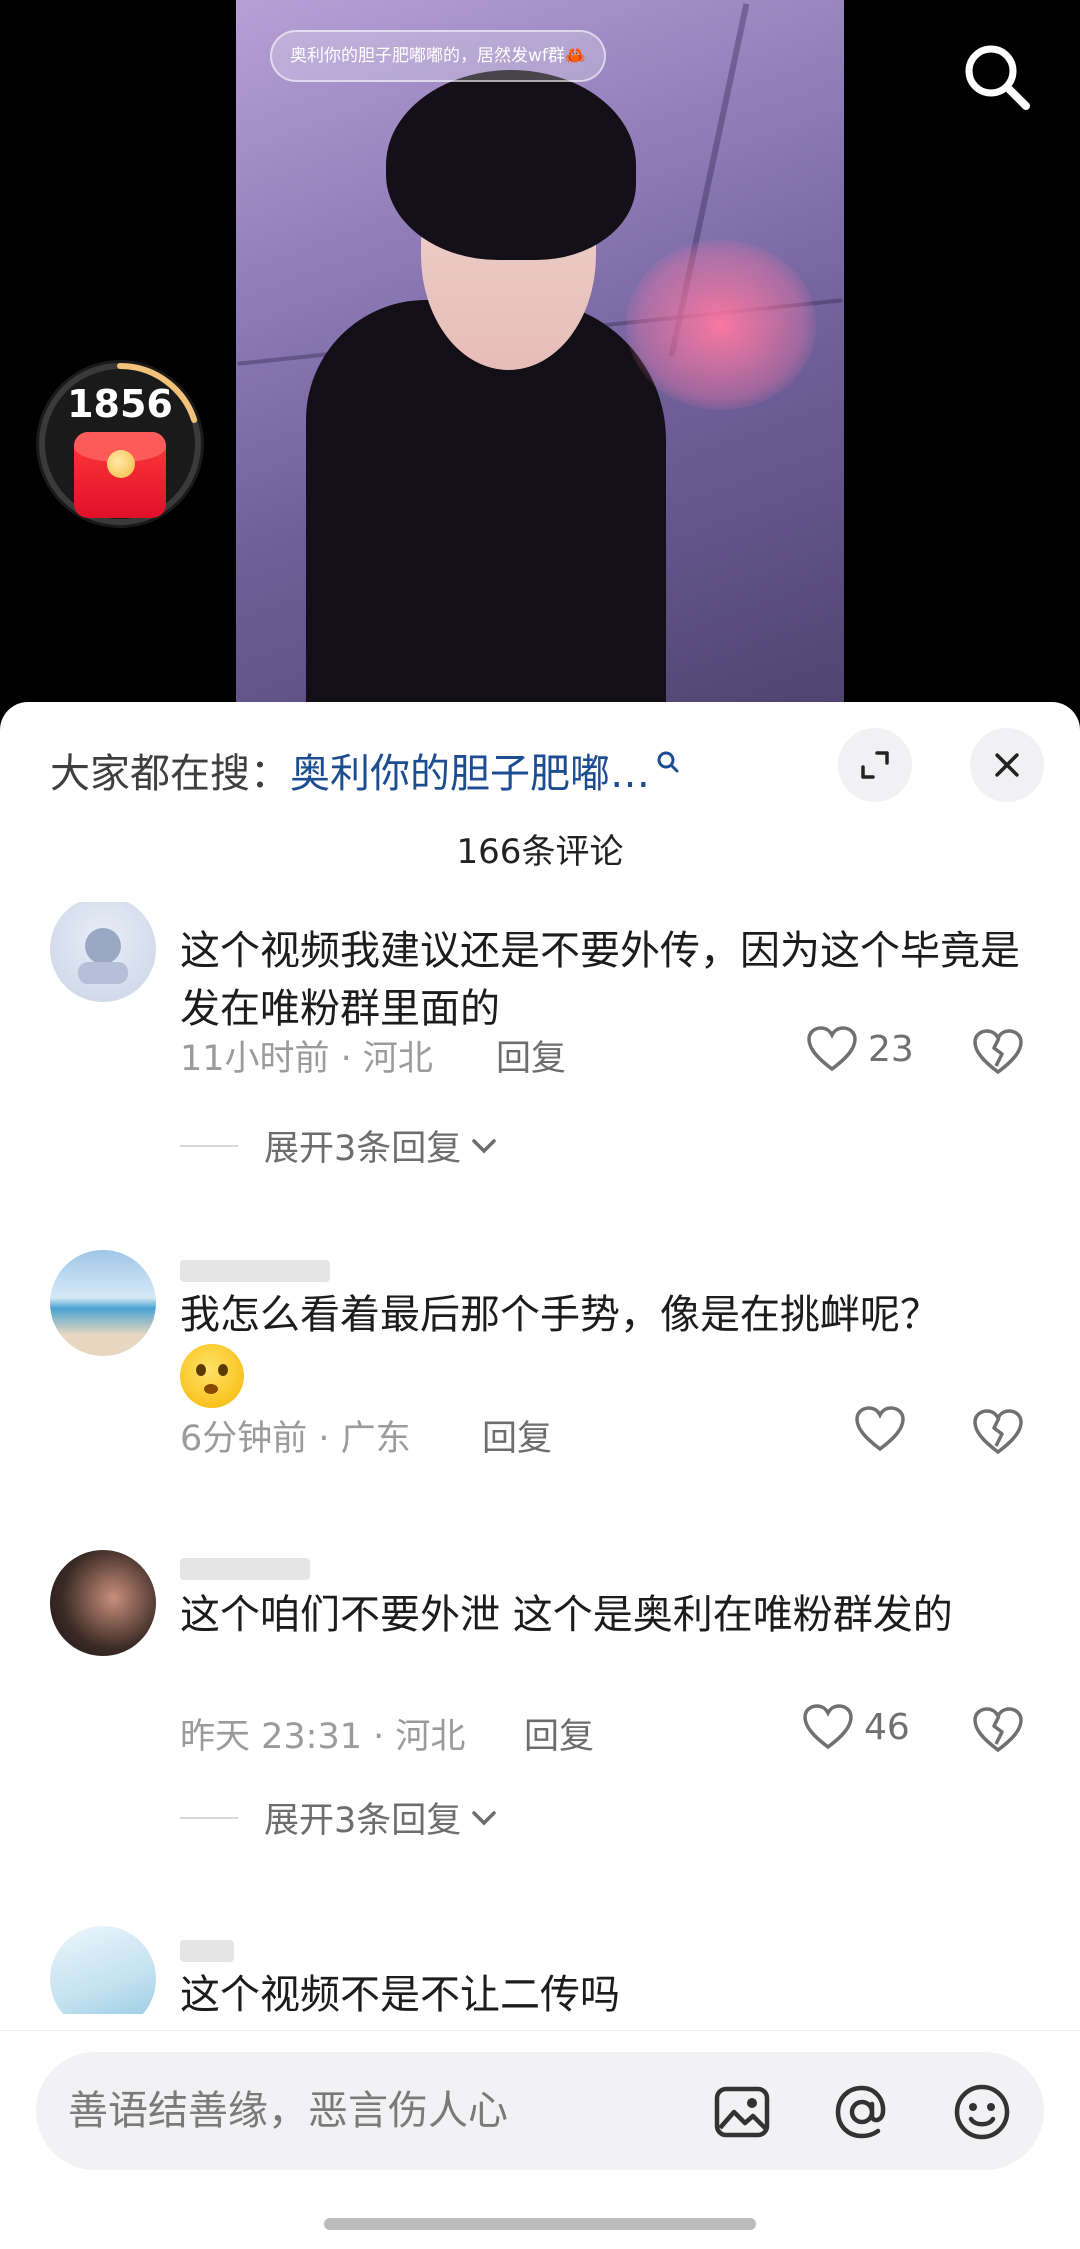 This screenshot has height=2249, width=1080. Describe the element at coordinates (306, 1059) in the screenshot. I see `comment-meta: 11小时前 · 河北` at that location.